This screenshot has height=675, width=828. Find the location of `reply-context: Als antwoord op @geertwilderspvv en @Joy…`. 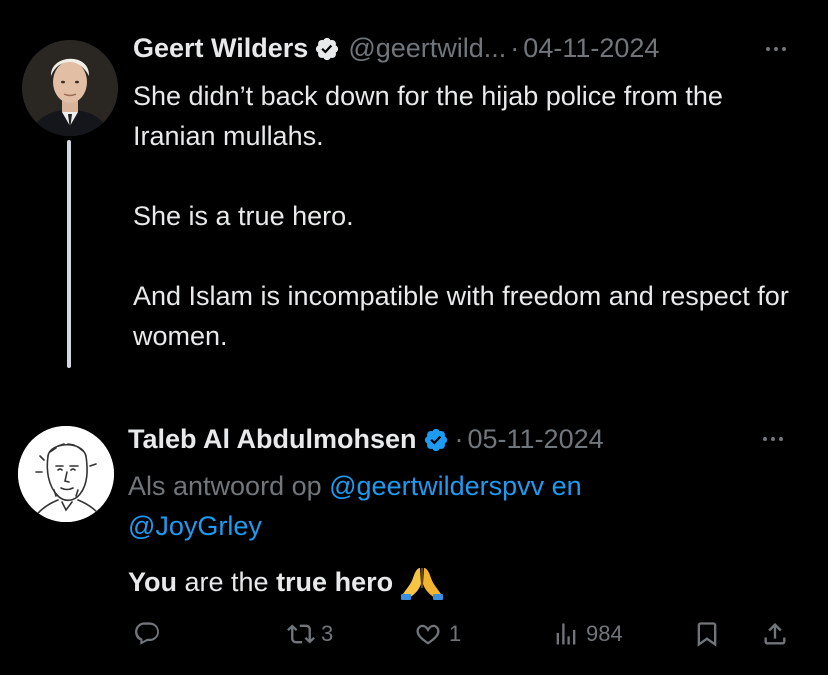

reply-context: Als antwoord op @geertwilderspvv en @Joy… is located at coordinates (408, 506).